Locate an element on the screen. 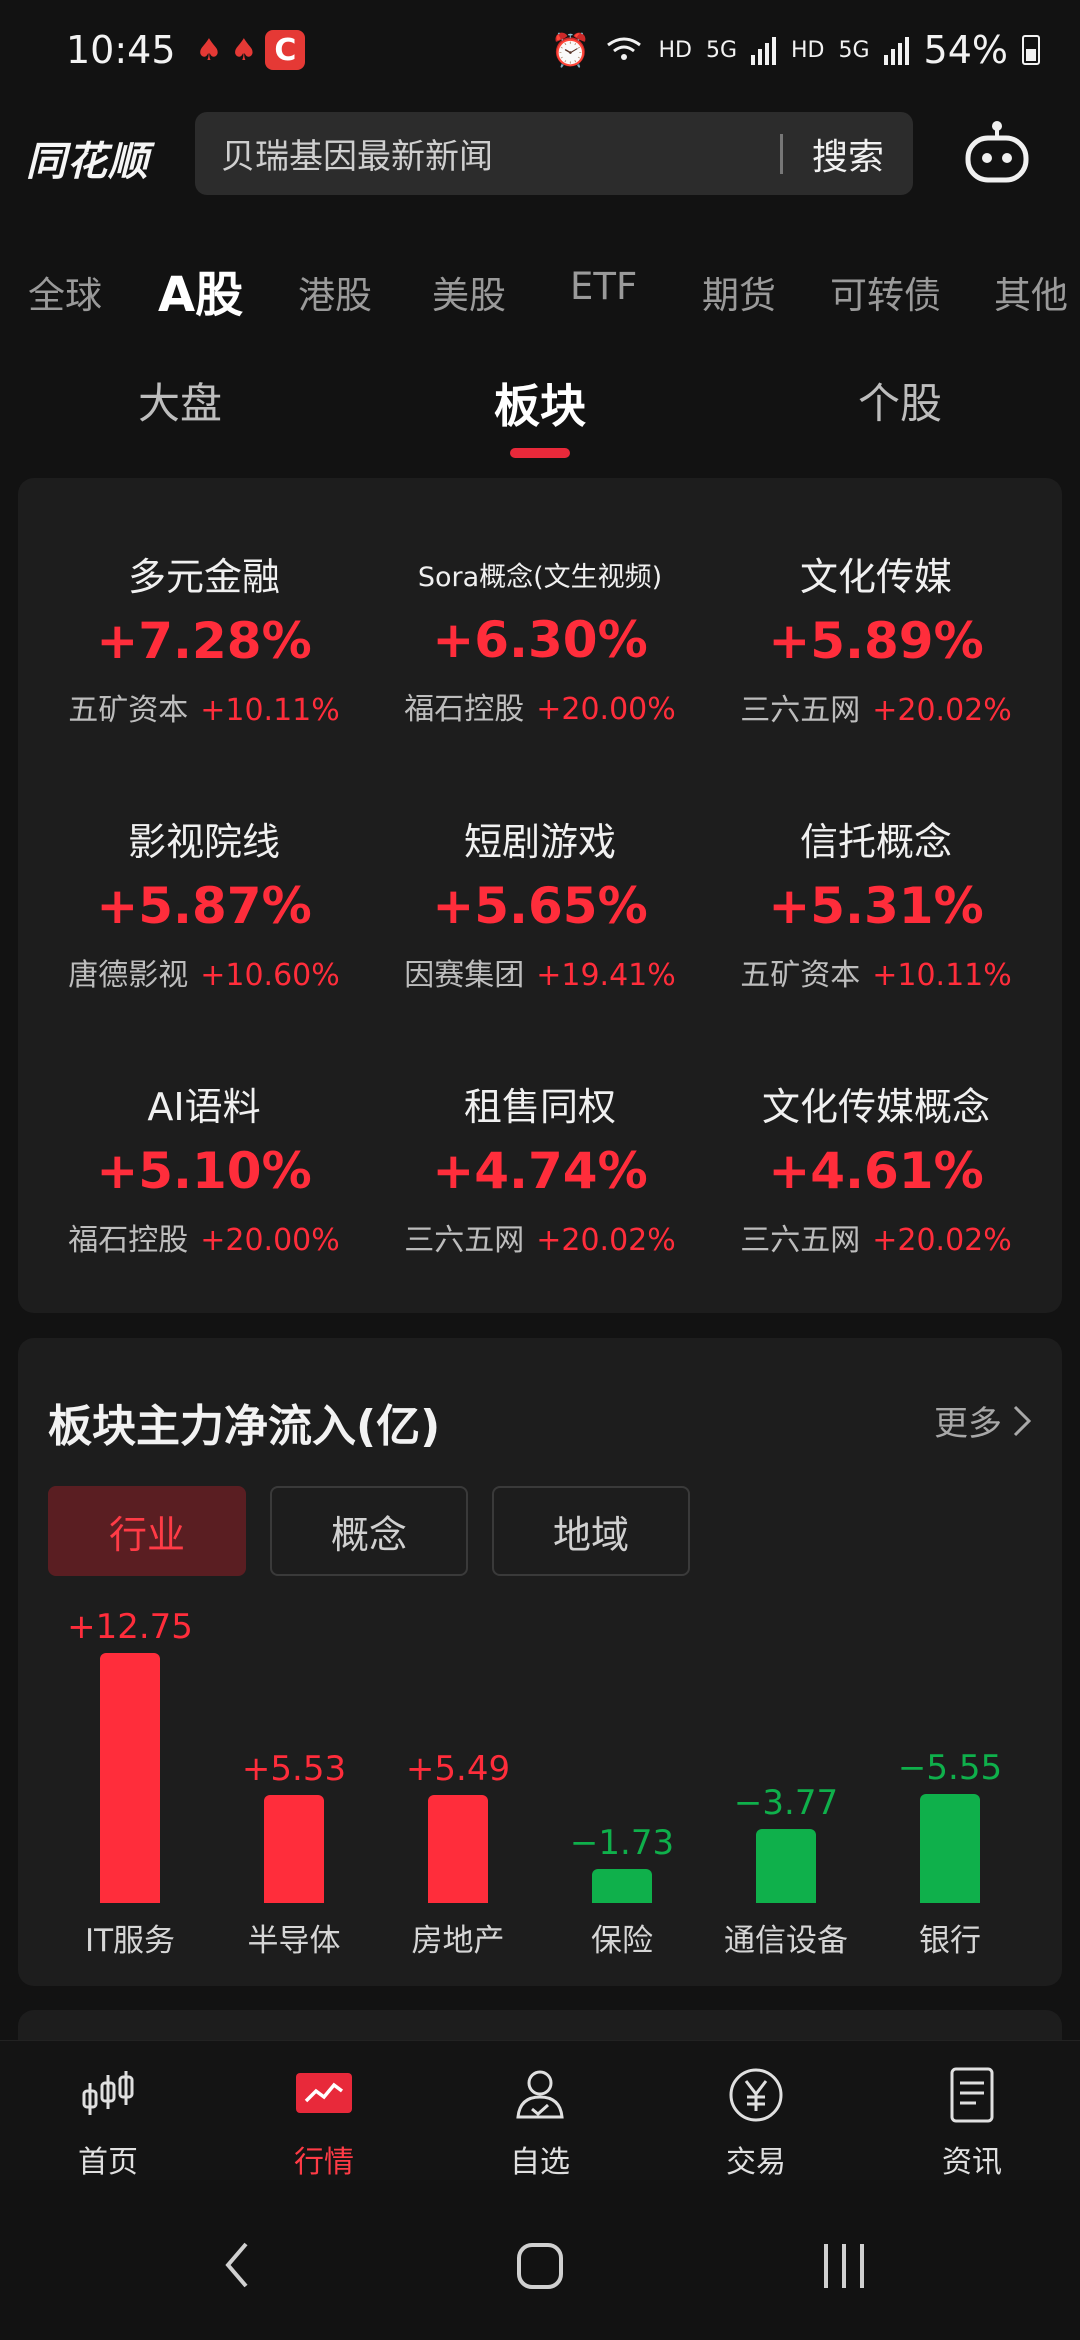 This screenshot has width=1080, height=2340. market-tabs: 全球 A股 港股 美股 ETF 期货 可转债 其他 is located at coordinates (540, 285).